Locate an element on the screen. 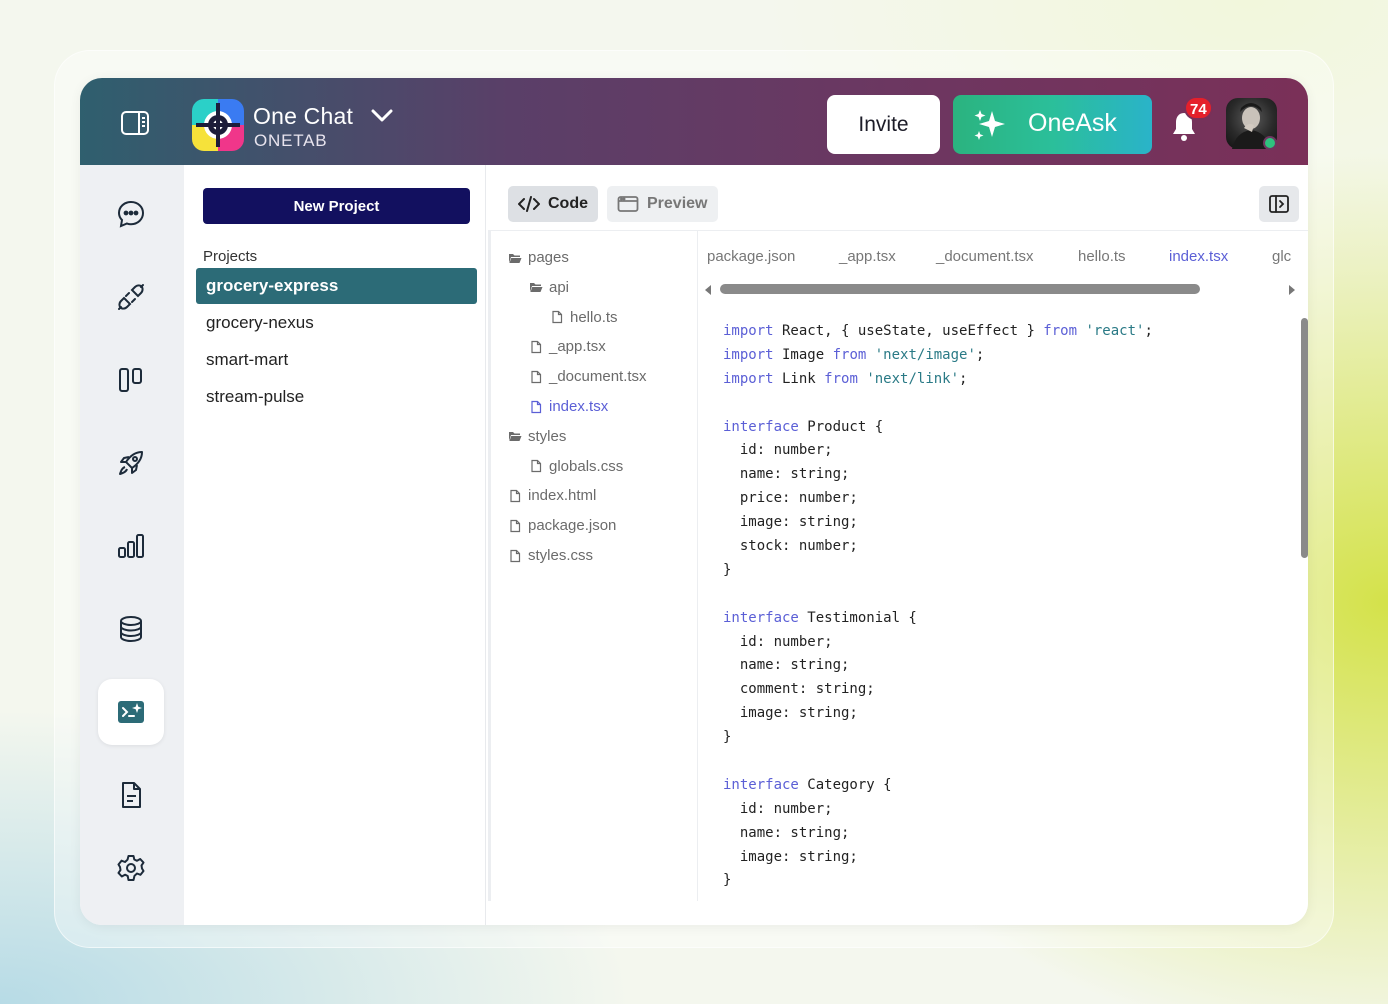 The image size is (1388, 1004). rail-item-integrations is located at coordinates (131, 297).